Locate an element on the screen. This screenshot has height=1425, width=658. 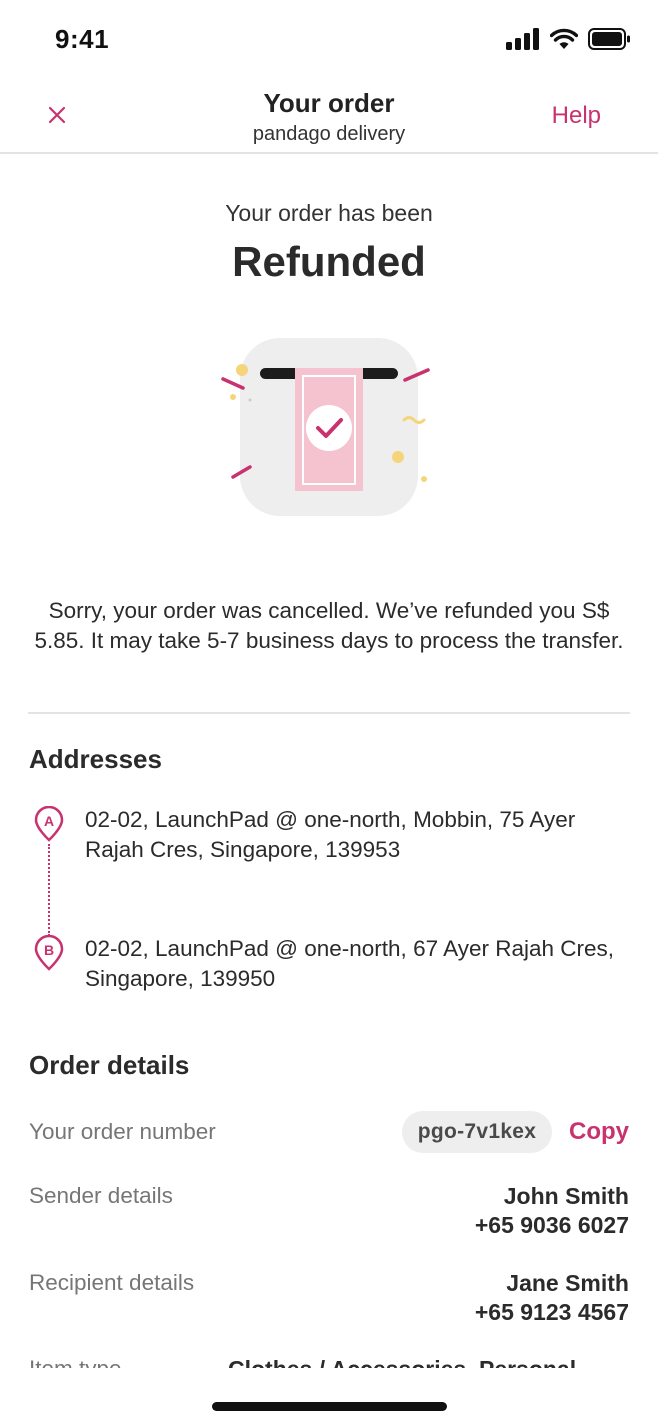
addresses-title: Addresses is located at coordinates (95, 759).